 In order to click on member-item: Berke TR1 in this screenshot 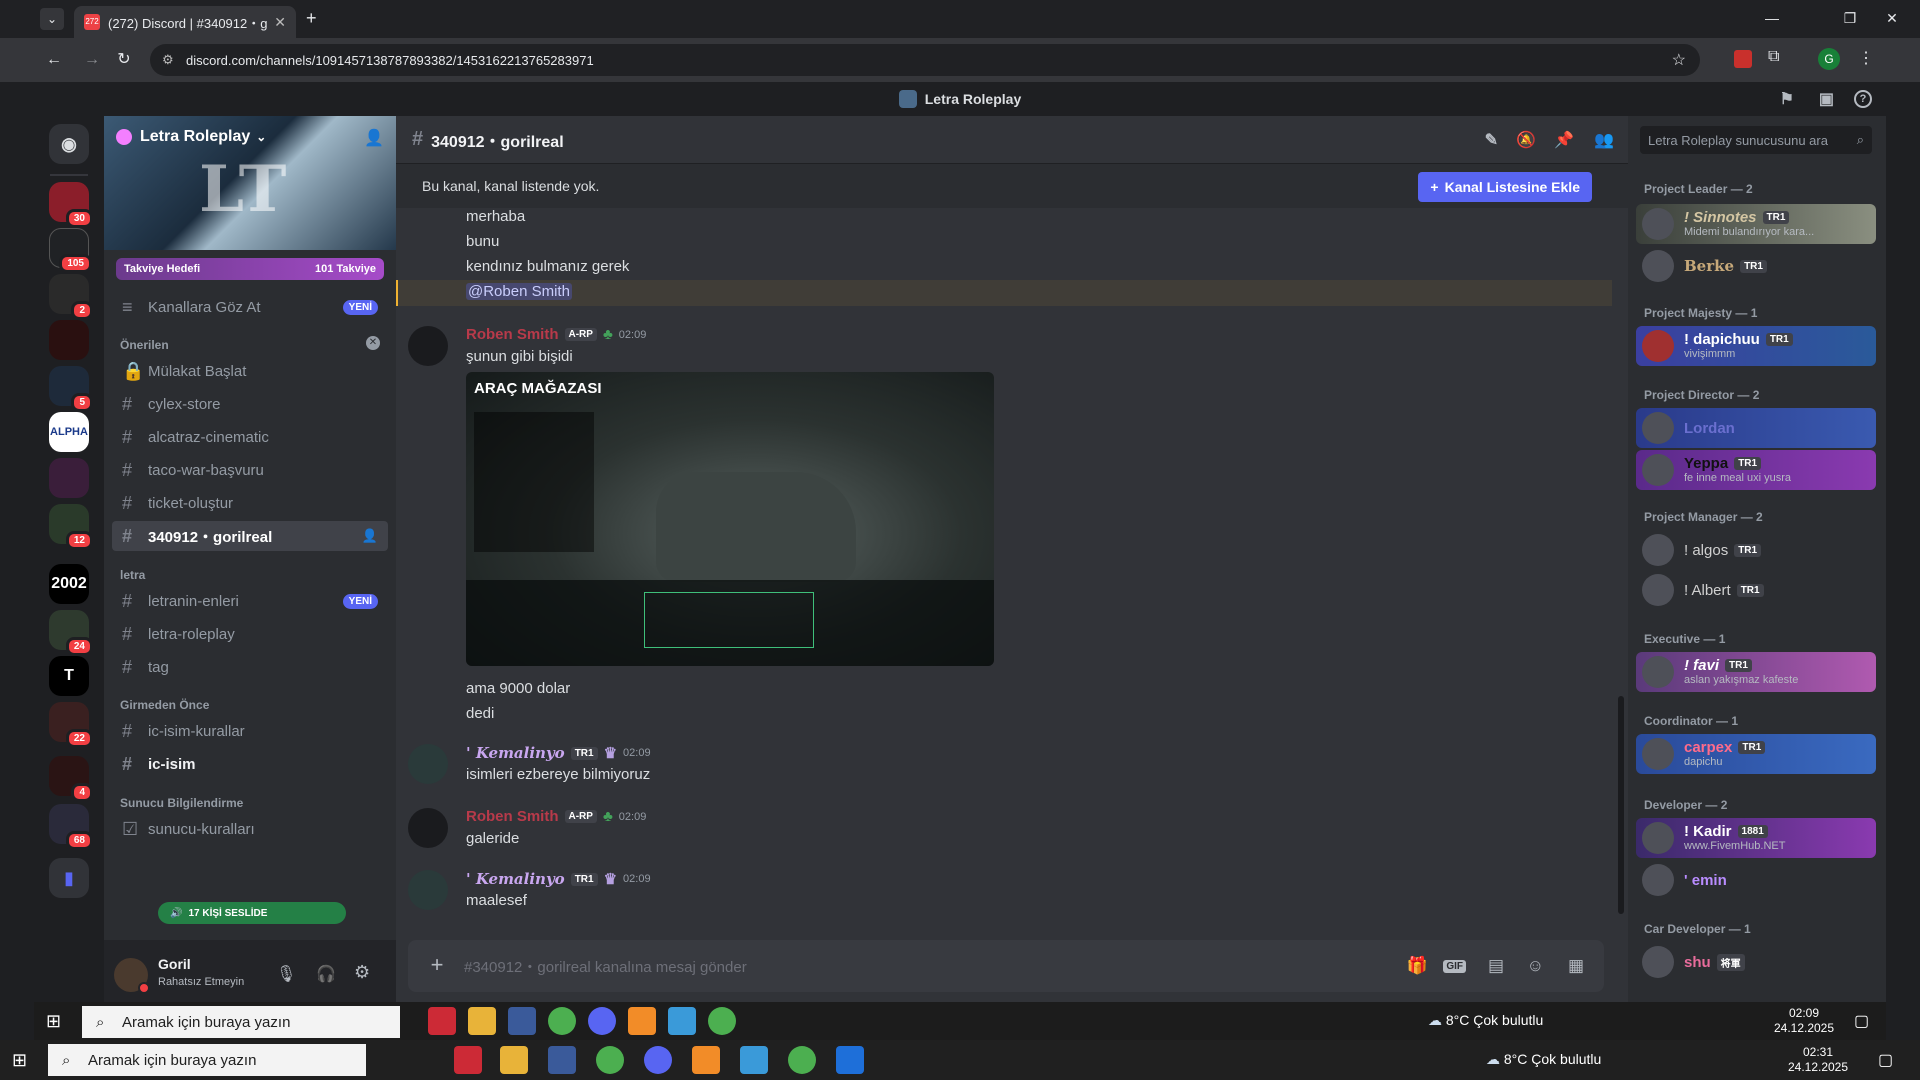, I will do `click(1756, 266)`.